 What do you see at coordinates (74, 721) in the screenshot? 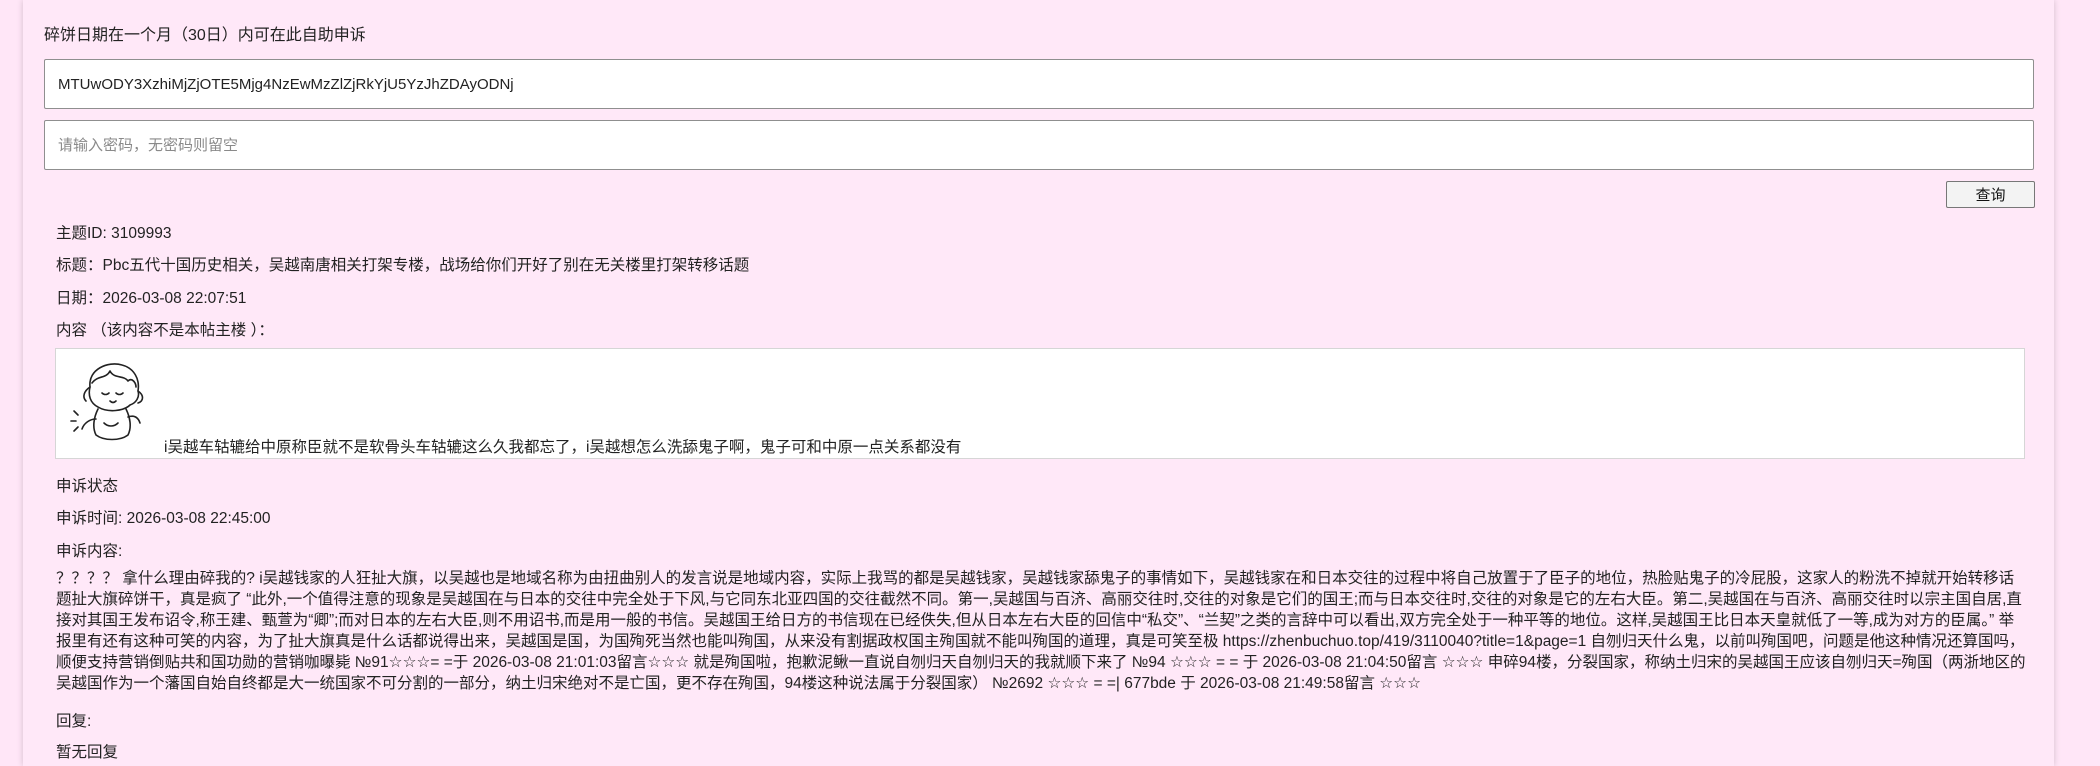
I see `reply-label: 回复:` at bounding box center [74, 721].